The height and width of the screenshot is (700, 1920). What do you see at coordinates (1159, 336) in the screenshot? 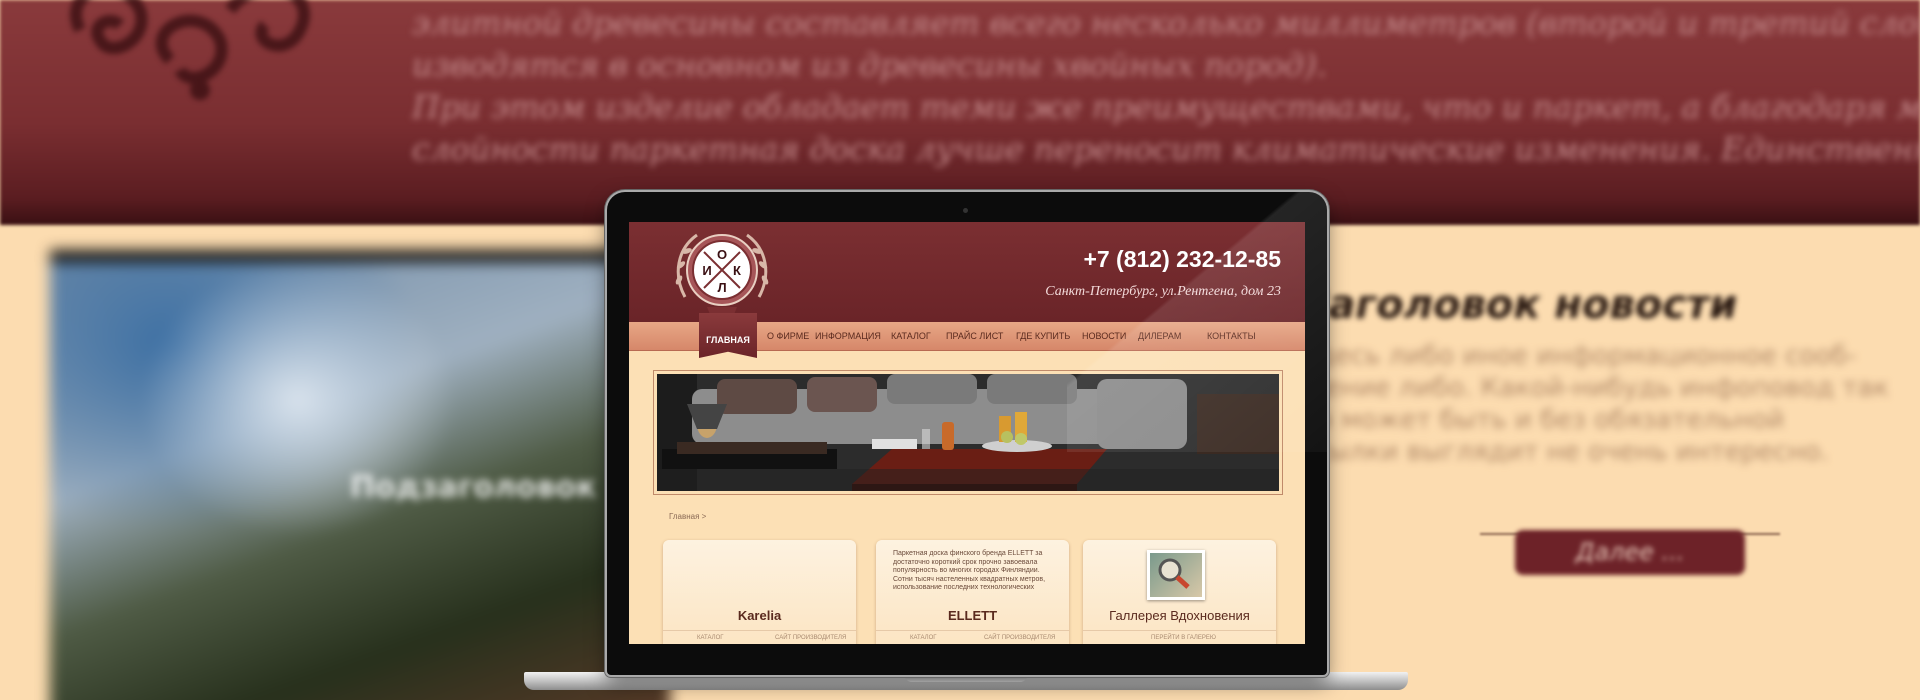
I see `nav-item-dealers: ДИЛЕРАМ` at bounding box center [1159, 336].